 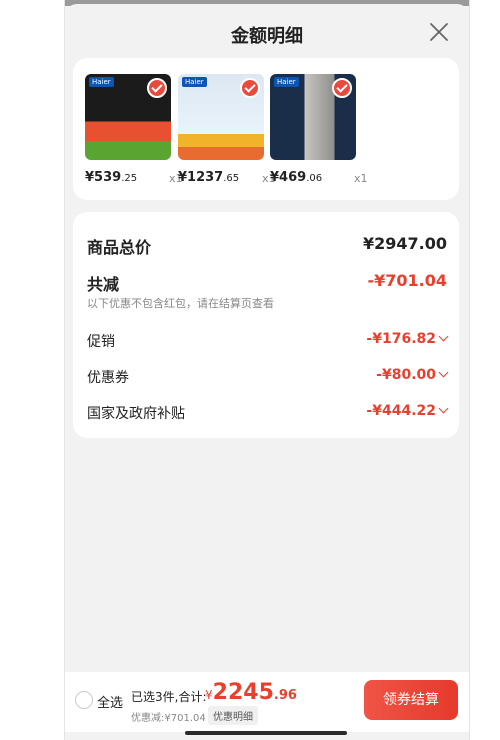 What do you see at coordinates (439, 32) in the screenshot?
I see `close-icon` at bounding box center [439, 32].